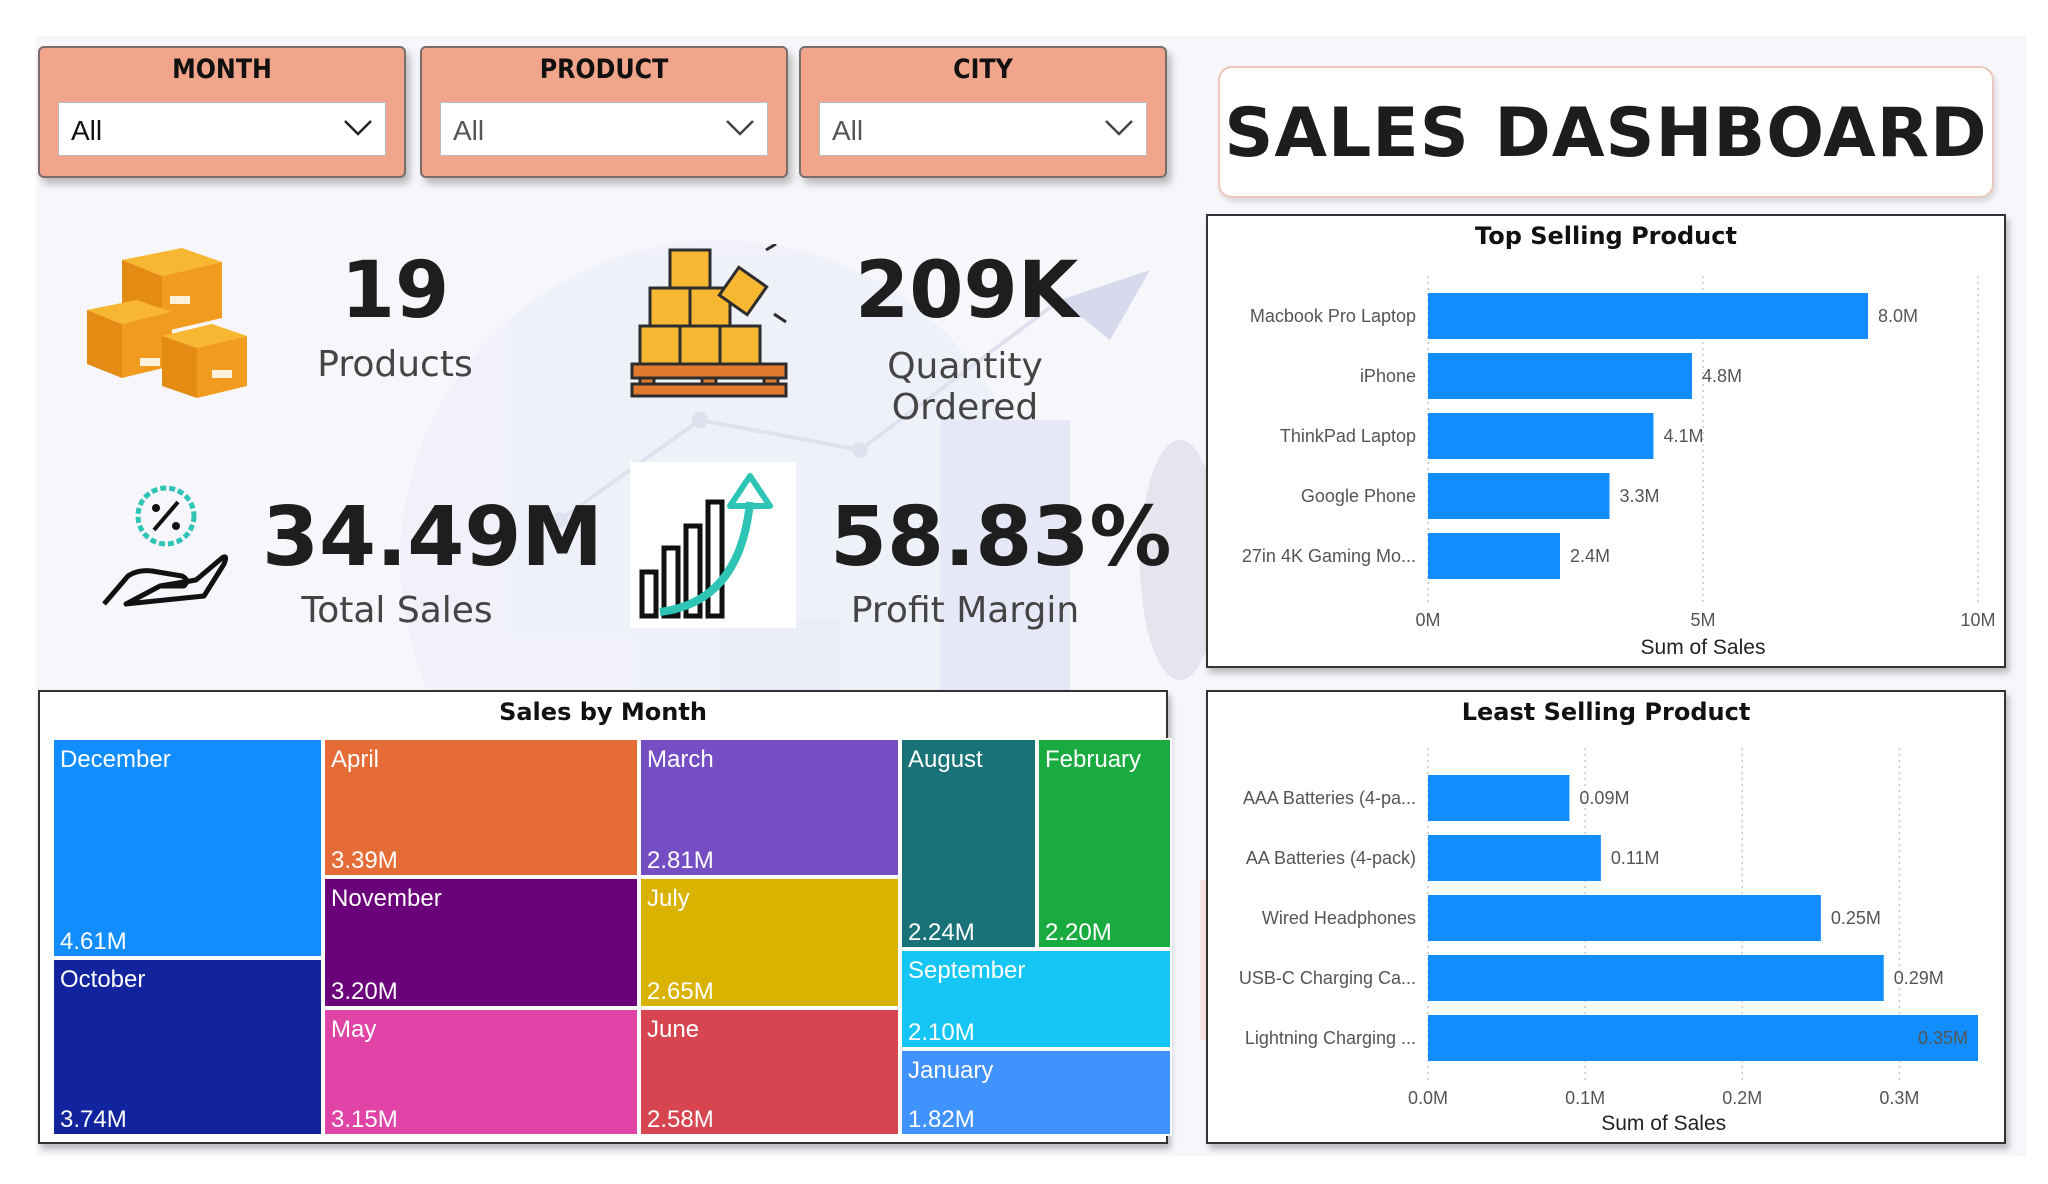  What do you see at coordinates (603, 712) in the screenshot?
I see `sales-by-month-title: Sales by Month` at bounding box center [603, 712].